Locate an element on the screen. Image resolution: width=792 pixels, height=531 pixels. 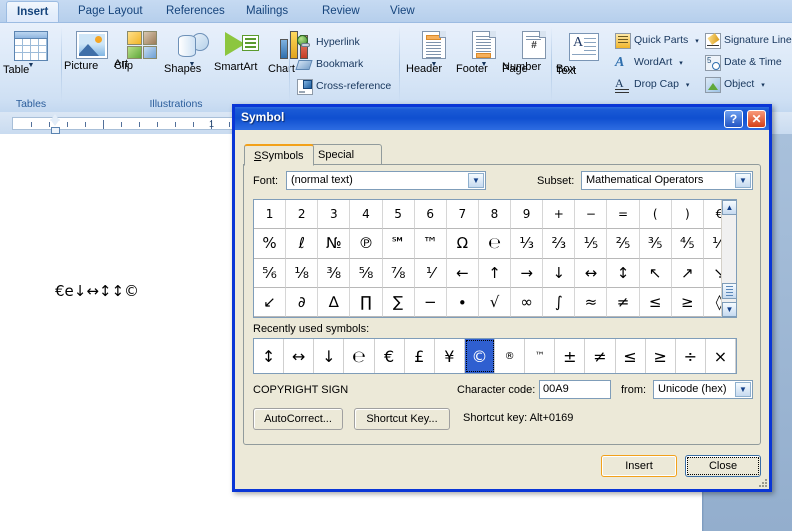
symbol-cell: ⅔ is located at coordinates (559, 244).